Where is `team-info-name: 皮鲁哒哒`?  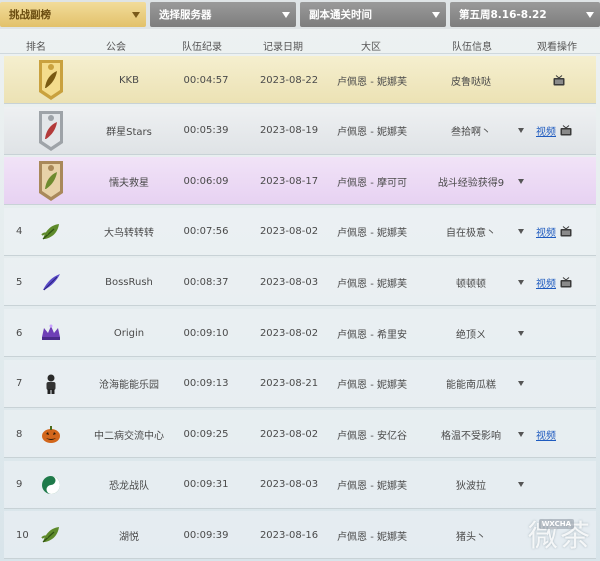
team-info-name: 皮鲁哒哒 is located at coordinates (471, 82).